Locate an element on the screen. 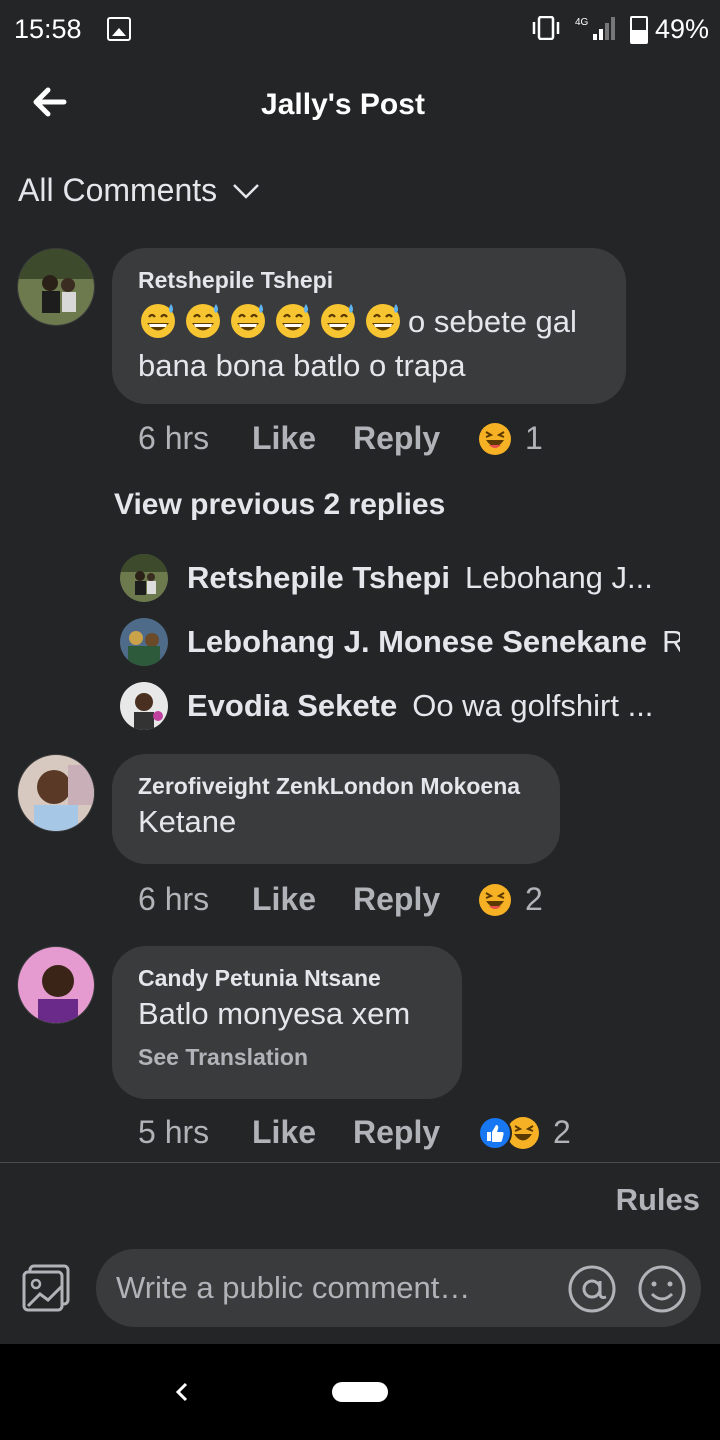 This screenshot has height=1440, width=720. comment-time: 5 hrs is located at coordinates (174, 1132).